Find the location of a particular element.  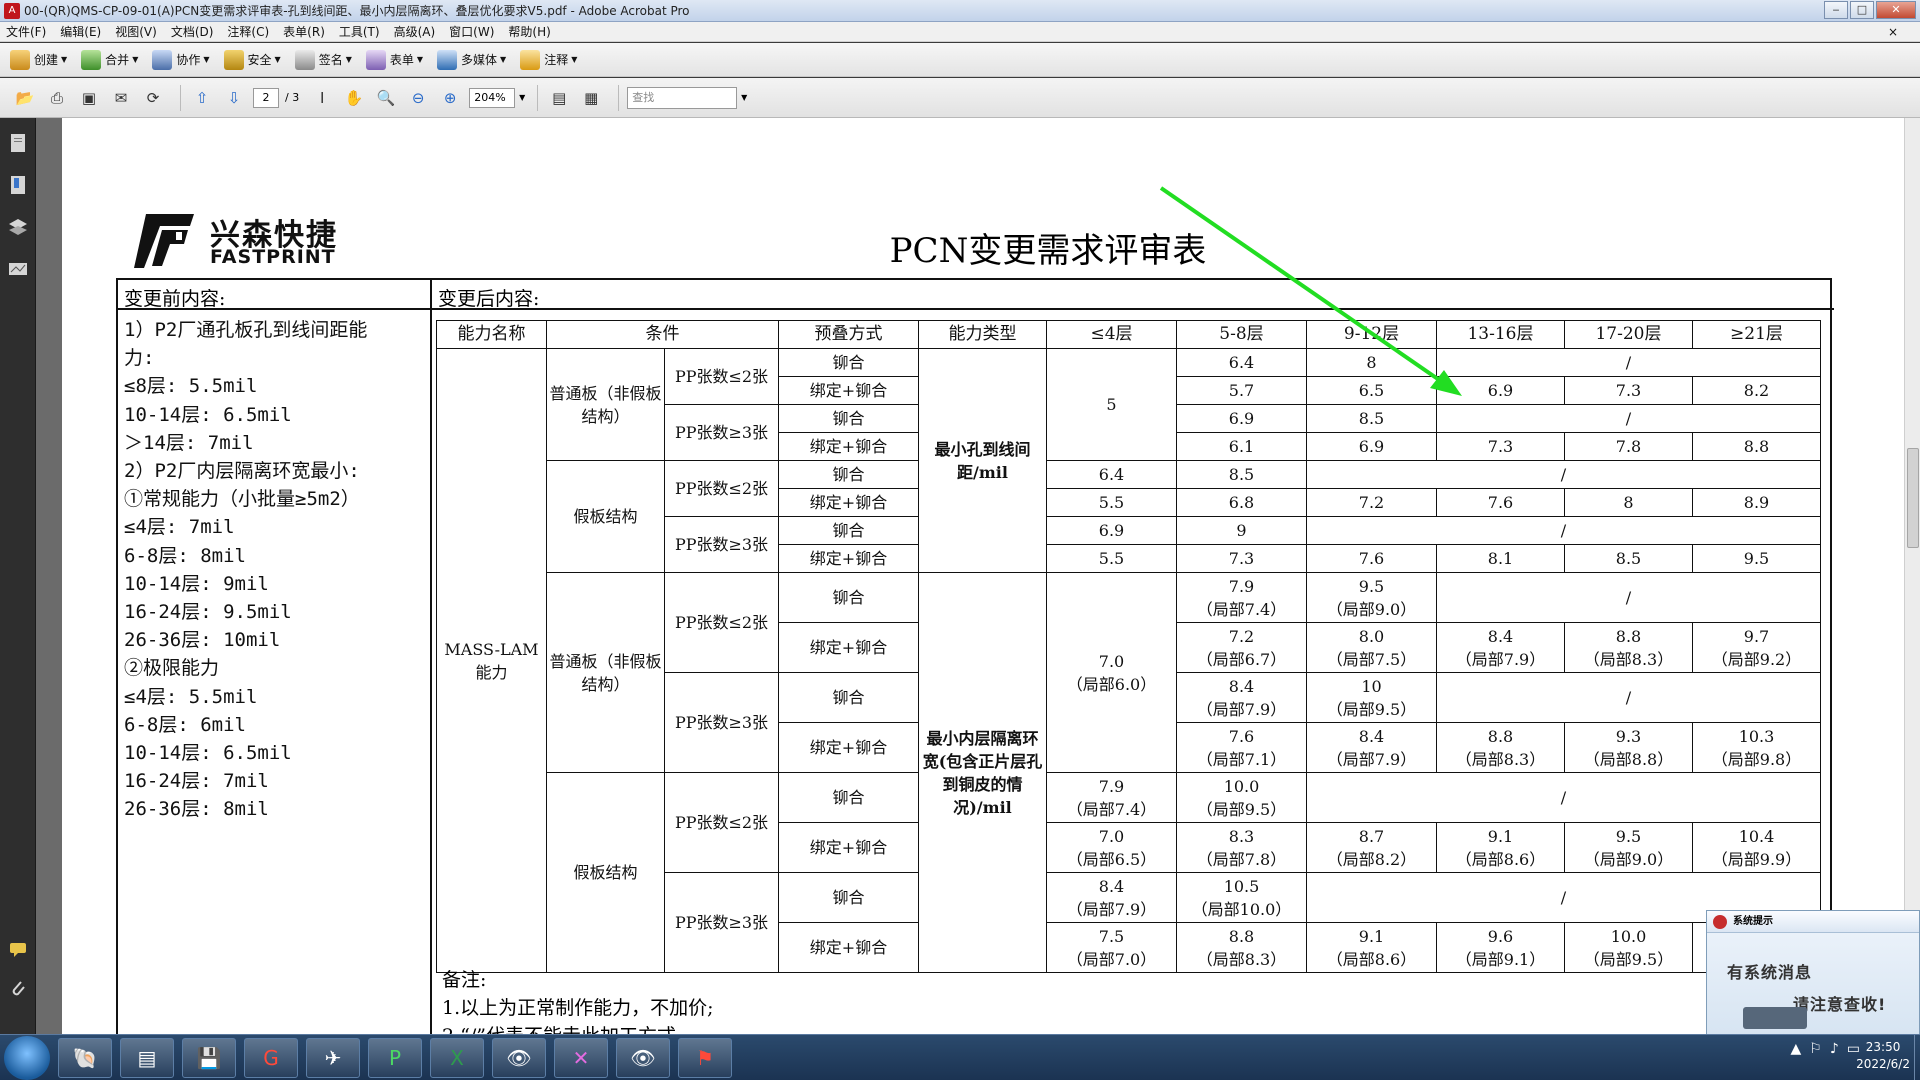

next-page-icon: ⇩ is located at coordinates (234, 98).